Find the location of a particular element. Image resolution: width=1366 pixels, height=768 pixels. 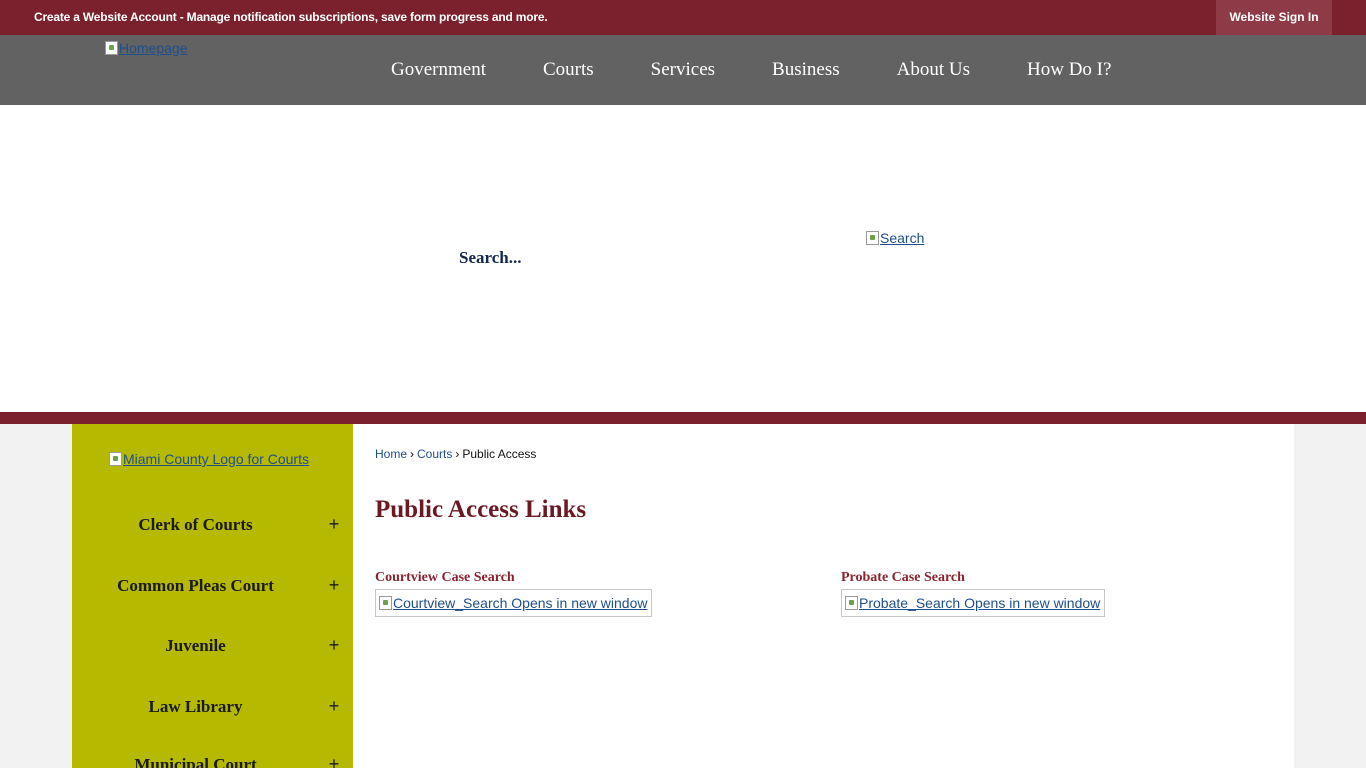

probate-heading: Probate Case Search is located at coordinates (903, 577).